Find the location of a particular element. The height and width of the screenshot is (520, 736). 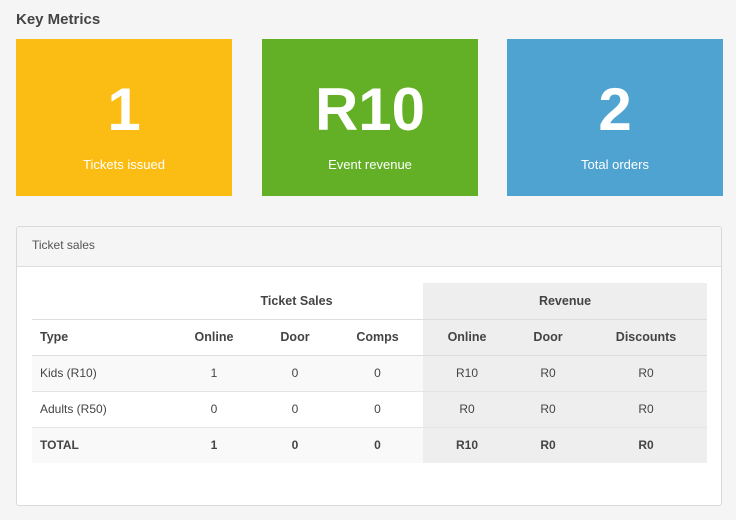

cell-total-revenue-door: R0 is located at coordinates (548, 445).